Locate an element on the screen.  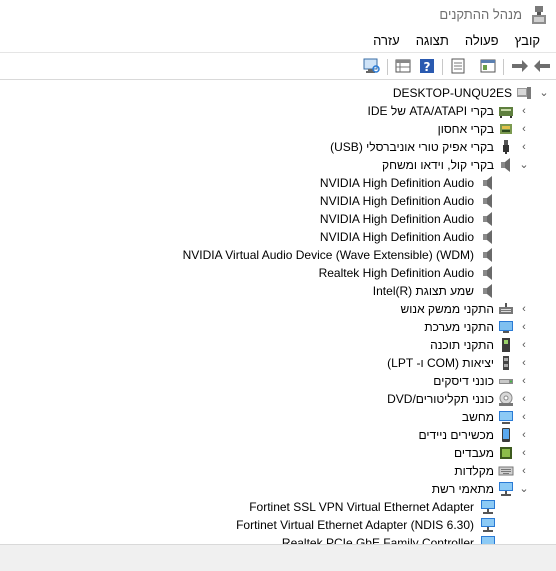
tree-category: ‹ בקרי אחסון is located at coordinates (278, 129).